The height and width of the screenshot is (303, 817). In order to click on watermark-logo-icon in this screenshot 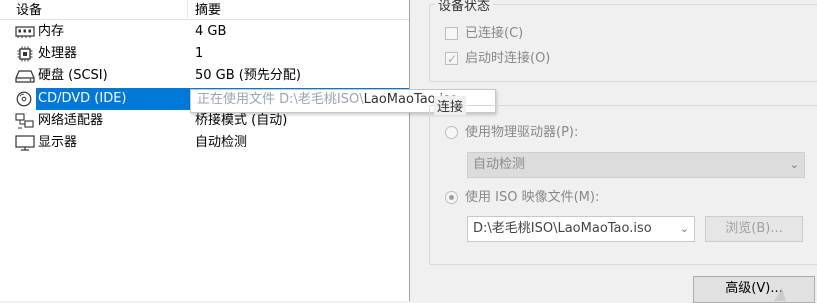, I will do `click(780, 294)`.